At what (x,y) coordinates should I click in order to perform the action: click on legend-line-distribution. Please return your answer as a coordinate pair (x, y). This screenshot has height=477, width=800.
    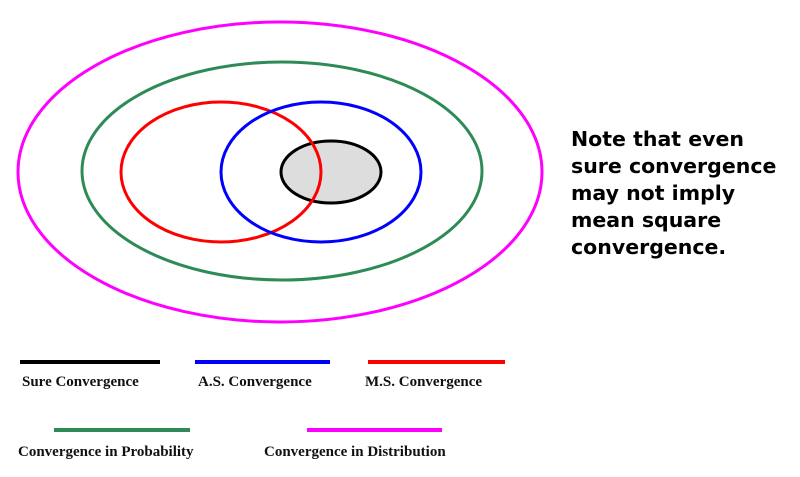
    Looking at the image, I should click on (374, 430).